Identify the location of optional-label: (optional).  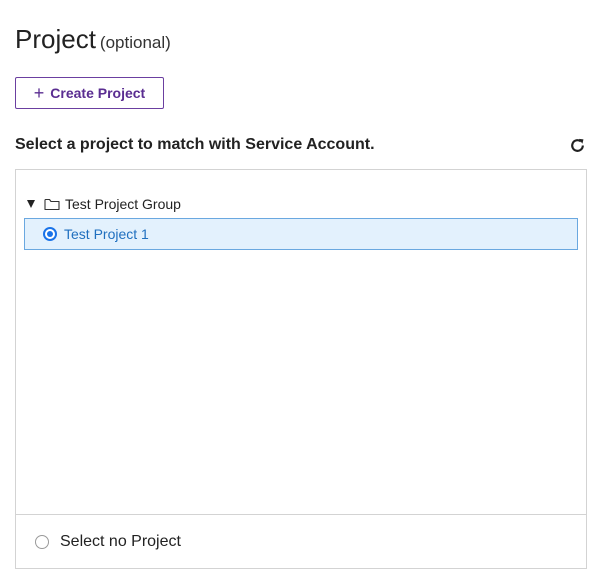
(135, 42).